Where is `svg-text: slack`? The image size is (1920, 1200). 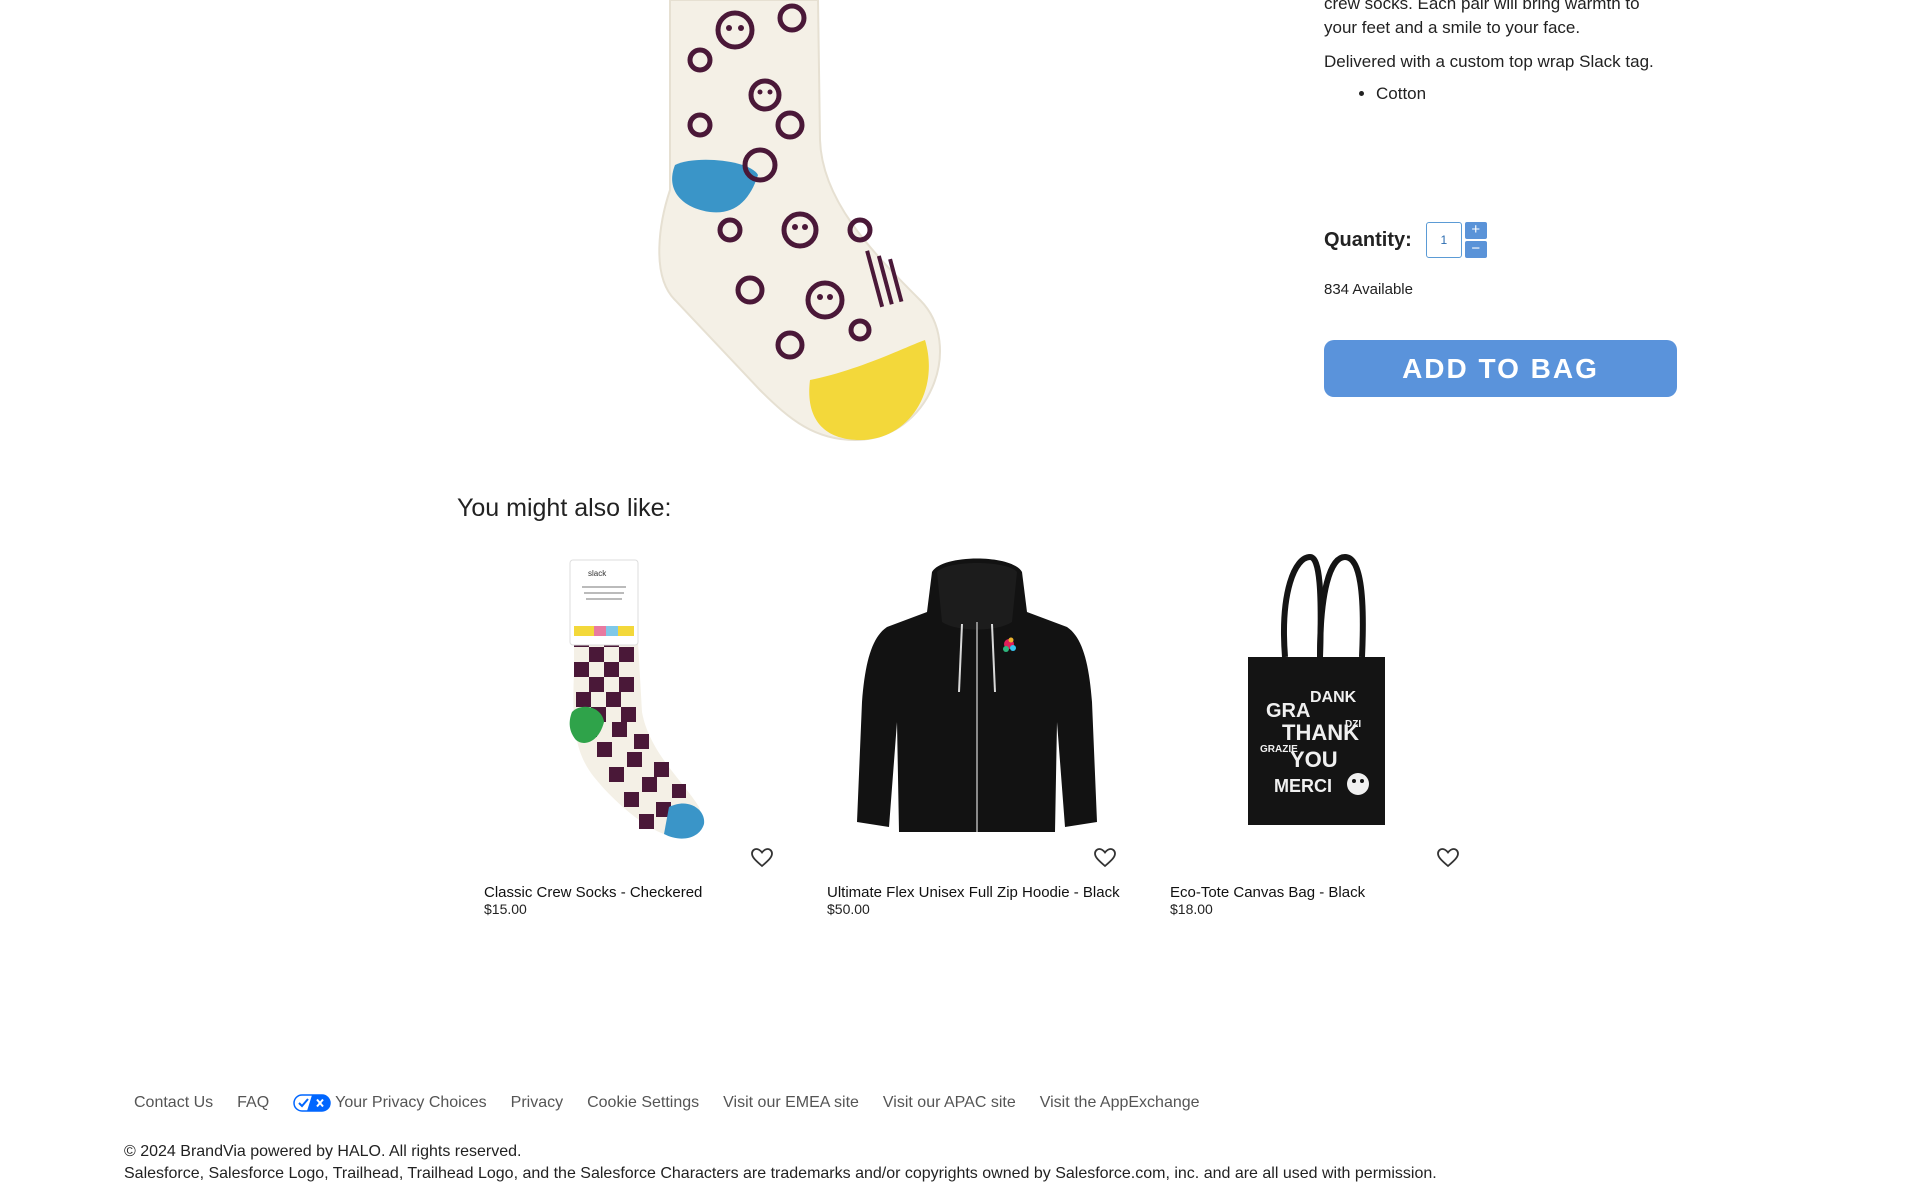
svg-text: slack is located at coordinates (597, 573).